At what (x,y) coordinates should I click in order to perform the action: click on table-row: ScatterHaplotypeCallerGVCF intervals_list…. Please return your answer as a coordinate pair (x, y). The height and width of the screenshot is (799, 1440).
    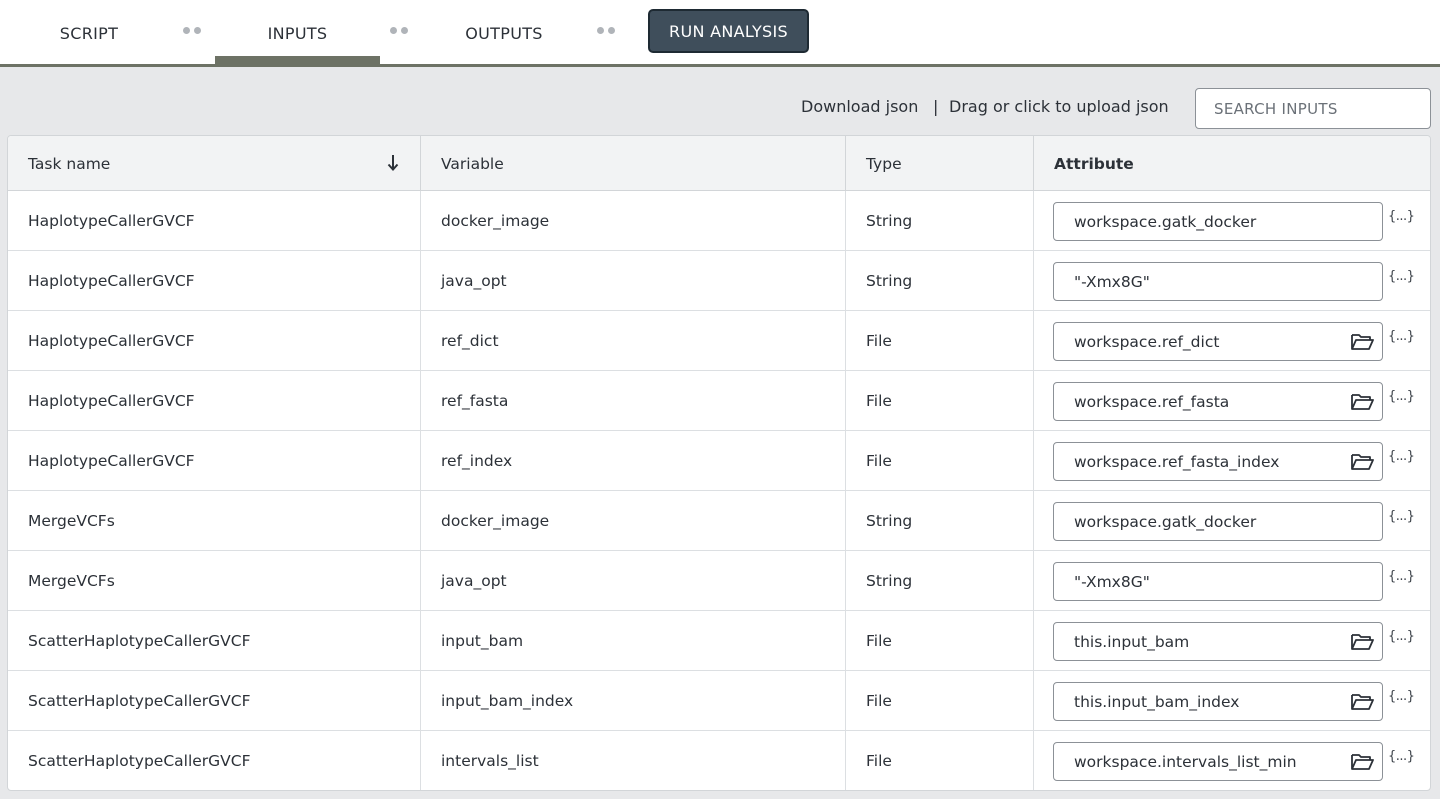
    Looking at the image, I should click on (719, 760).